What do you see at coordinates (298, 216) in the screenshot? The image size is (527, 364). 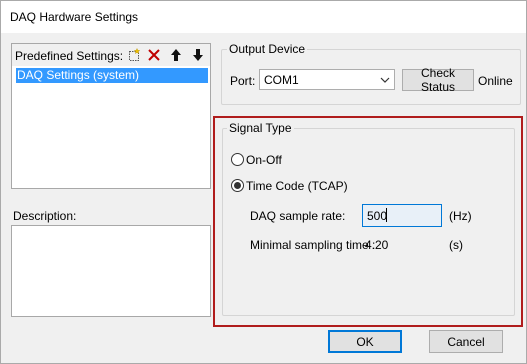 I see `sample-rate-label: DAQ sample rate:` at bounding box center [298, 216].